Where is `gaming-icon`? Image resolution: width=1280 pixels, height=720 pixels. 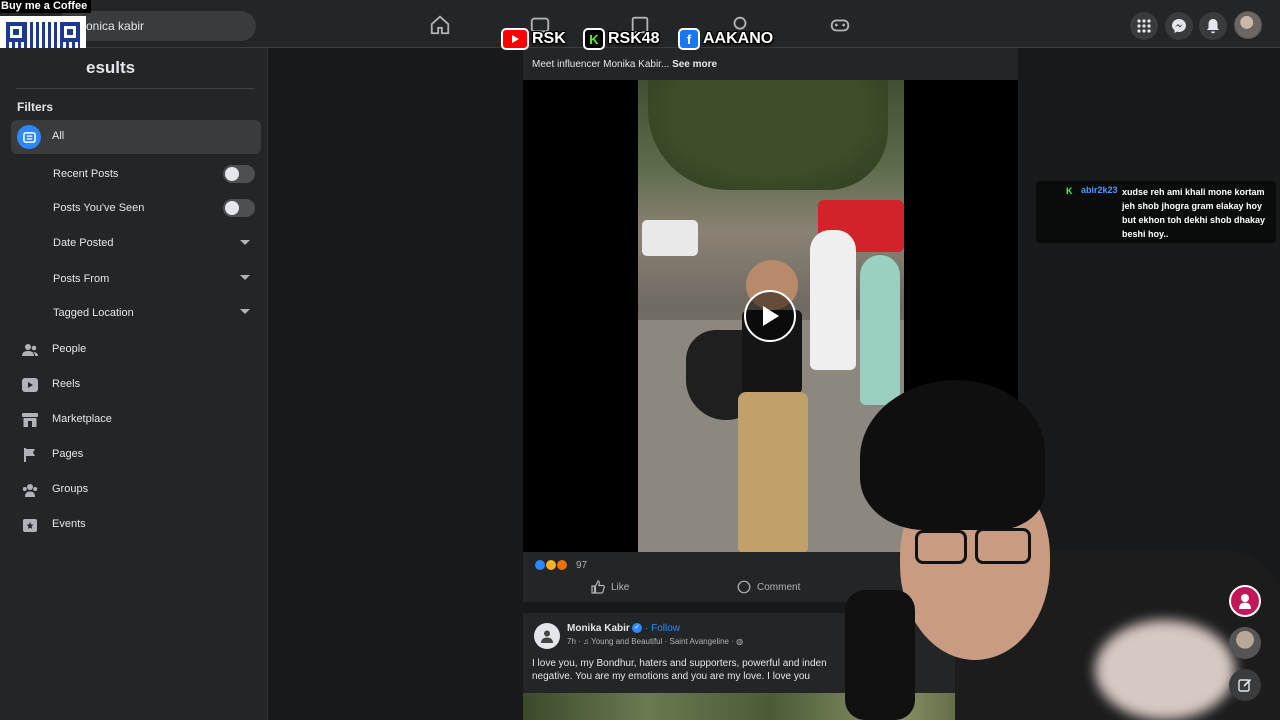
gaming-icon is located at coordinates (840, 25).